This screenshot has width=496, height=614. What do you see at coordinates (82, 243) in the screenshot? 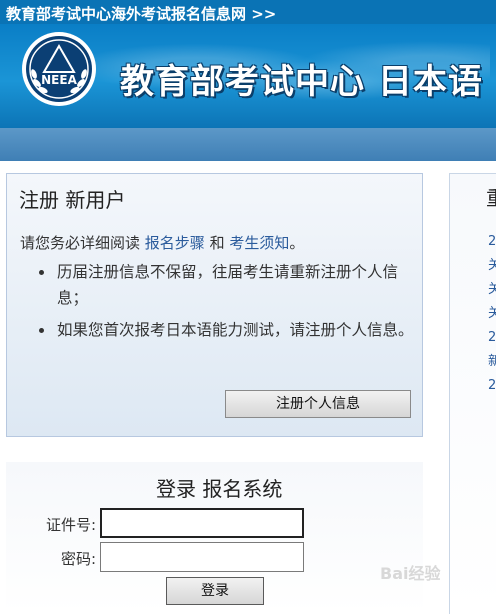
I see `intro-prefix: 请您务必详细阅读` at bounding box center [82, 243].